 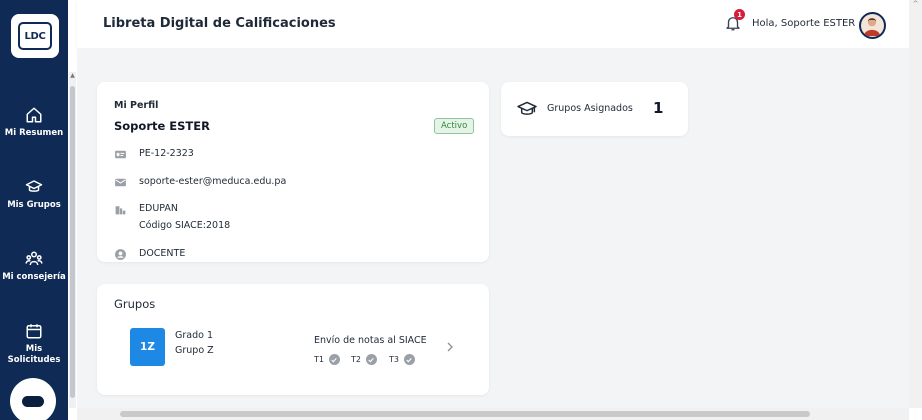 What do you see at coordinates (34, 115) in the screenshot?
I see `home-icon` at bounding box center [34, 115].